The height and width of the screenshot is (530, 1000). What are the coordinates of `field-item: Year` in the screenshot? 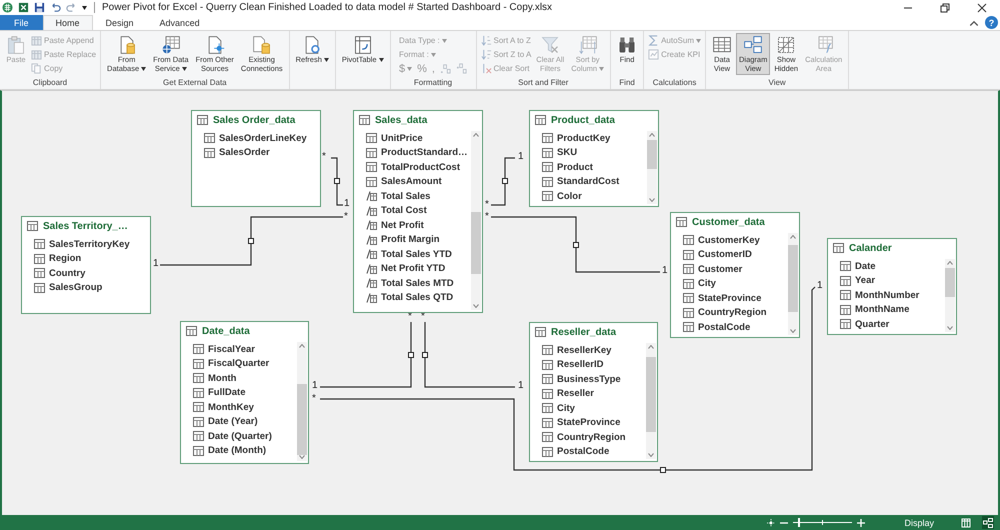 It's located at (858, 281).